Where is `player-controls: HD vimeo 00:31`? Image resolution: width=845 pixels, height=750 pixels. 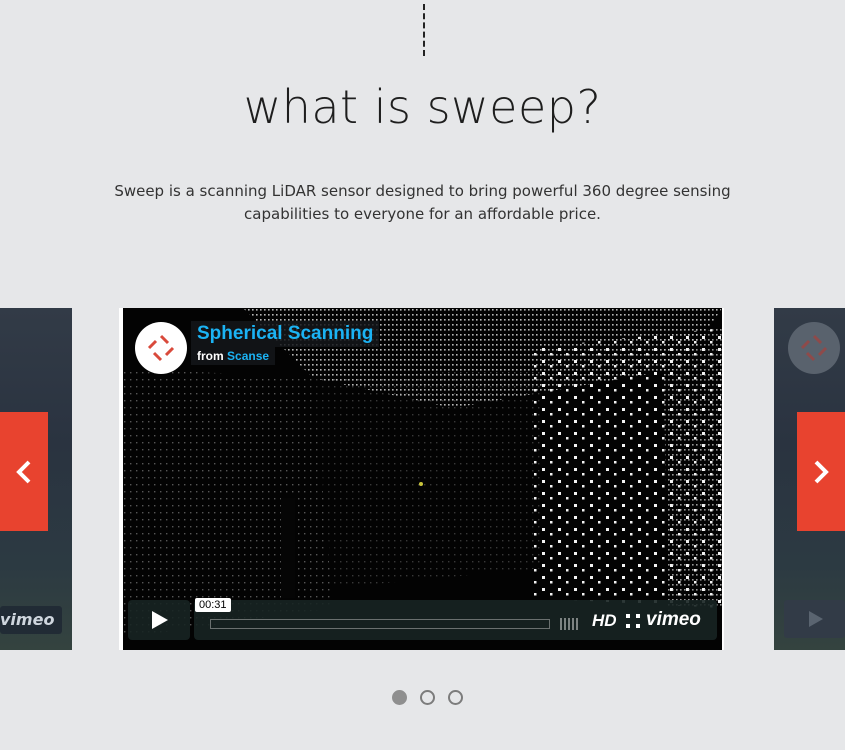 player-controls: HD vimeo 00:31 is located at coordinates (422, 619).